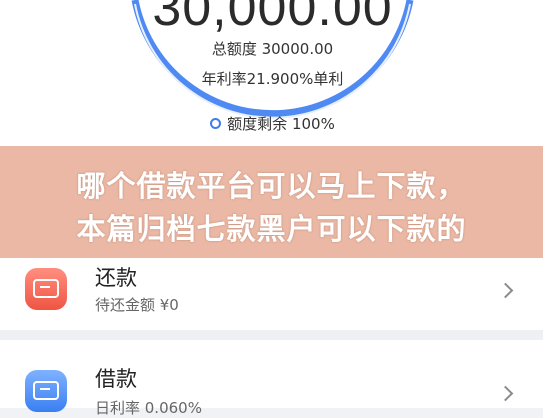 This screenshot has height=418, width=543. What do you see at coordinates (116, 379) in the screenshot?
I see `borrow-title: 借款` at bounding box center [116, 379].